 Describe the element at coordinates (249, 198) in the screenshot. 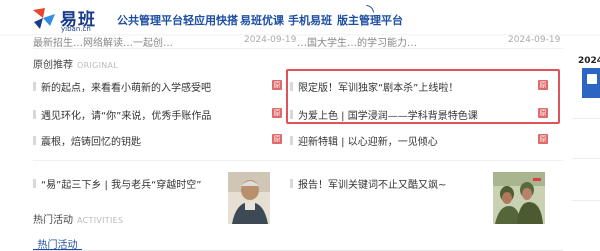

I see `veteran-photo` at that location.